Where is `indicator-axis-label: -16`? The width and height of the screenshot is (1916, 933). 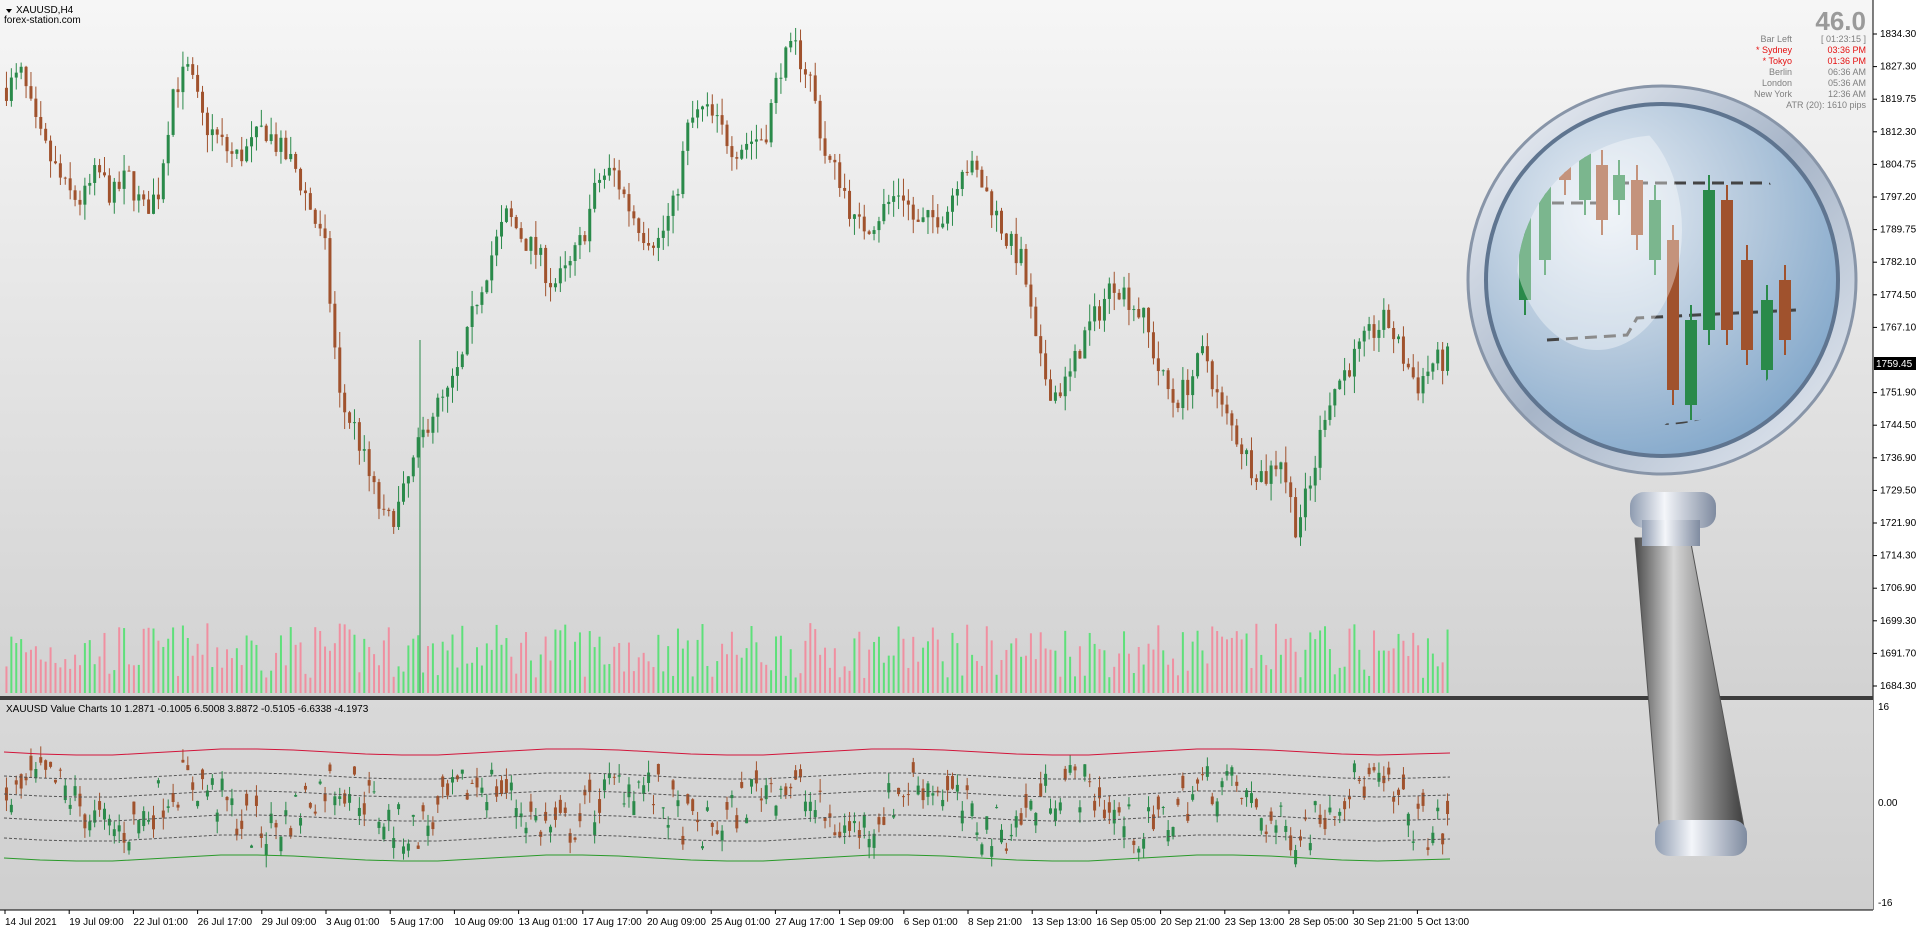
indicator-axis-label: -16 is located at coordinates (1885, 903).